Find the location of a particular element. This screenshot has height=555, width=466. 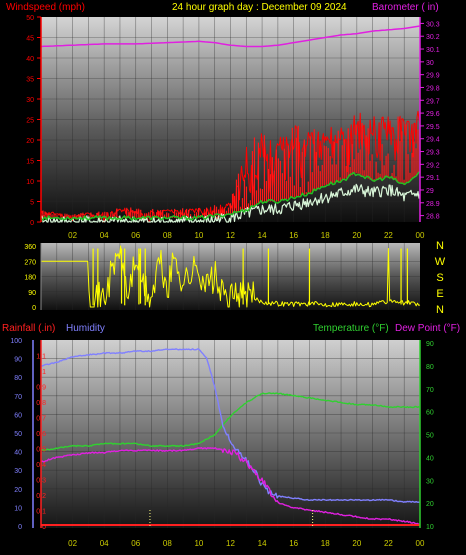

compass-label: E is located at coordinates (439, 294).